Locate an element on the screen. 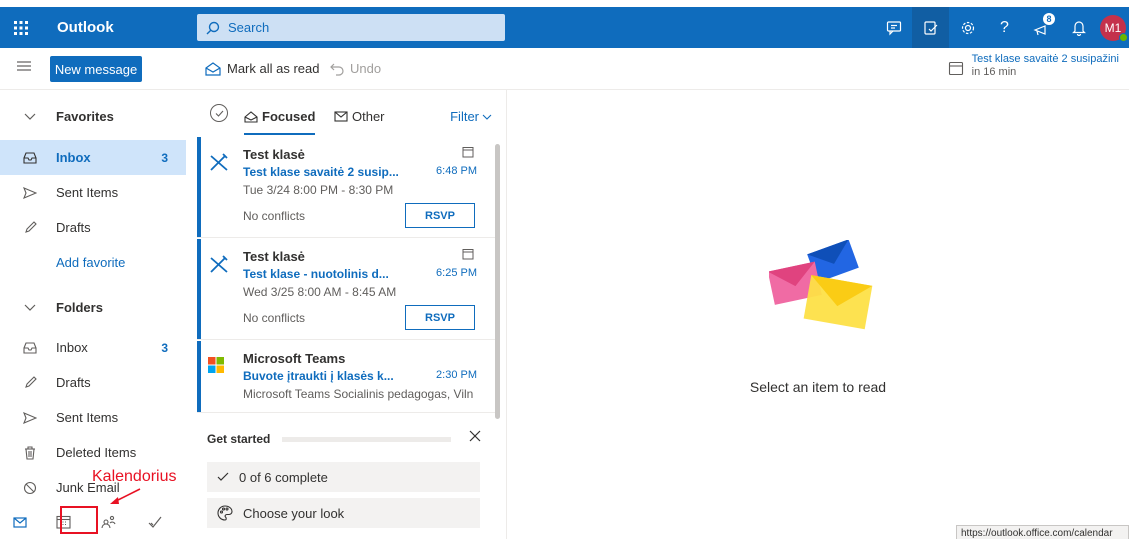 This screenshot has width=1129, height=539. mail-module-button is located at coordinates (20, 522).